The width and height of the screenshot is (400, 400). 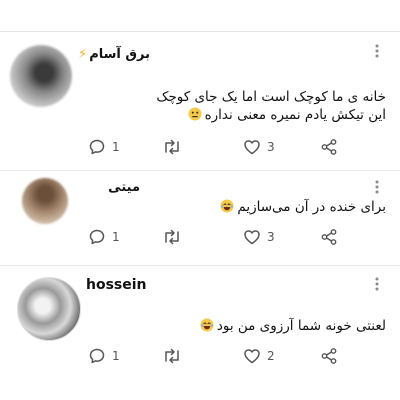 I want to click on comment-line-1-text: برای خنده در آن می‌سازیم, so click(x=311, y=207).